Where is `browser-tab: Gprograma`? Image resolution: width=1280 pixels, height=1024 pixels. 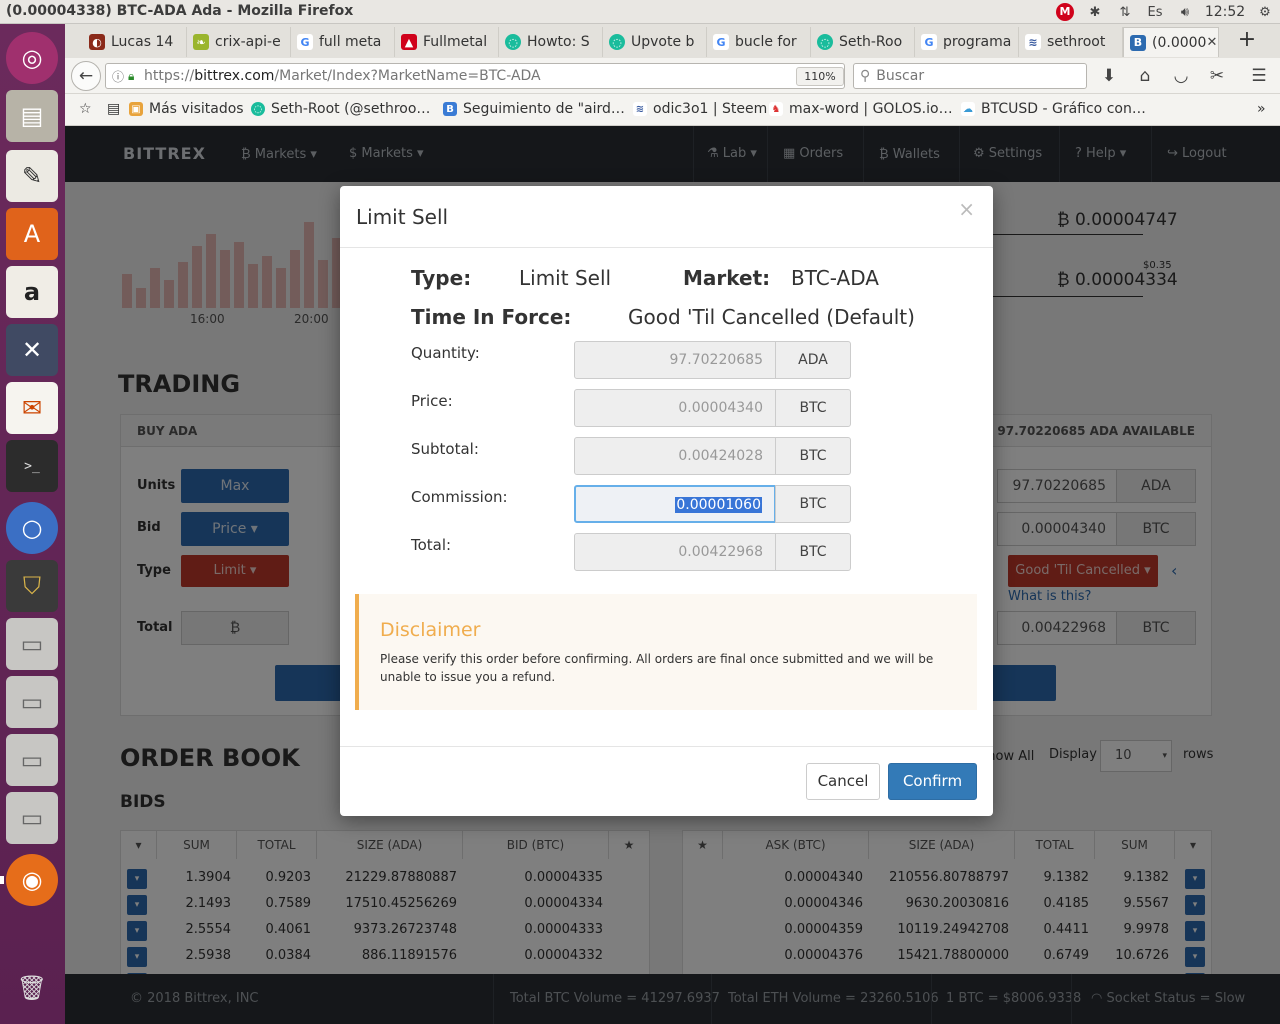 browser-tab: Gprograma is located at coordinates (967, 42).